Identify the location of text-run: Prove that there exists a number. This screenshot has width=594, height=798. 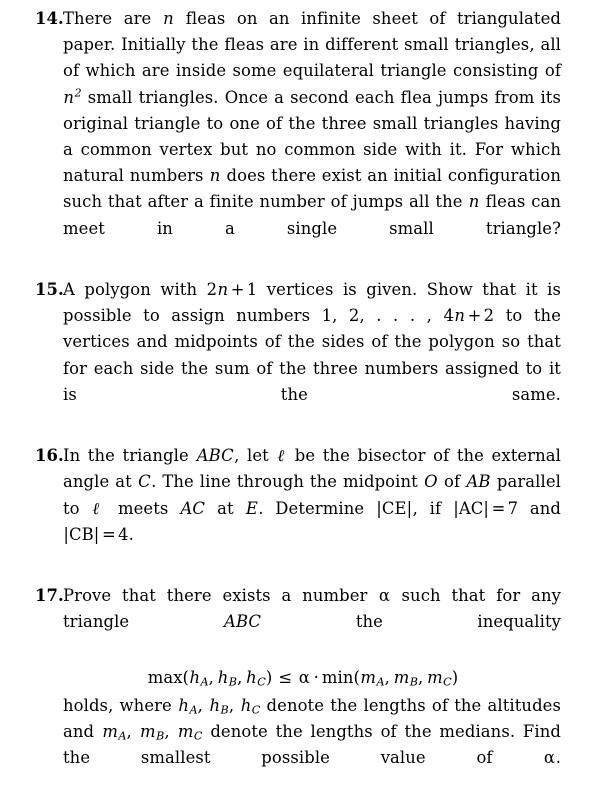
(221, 596).